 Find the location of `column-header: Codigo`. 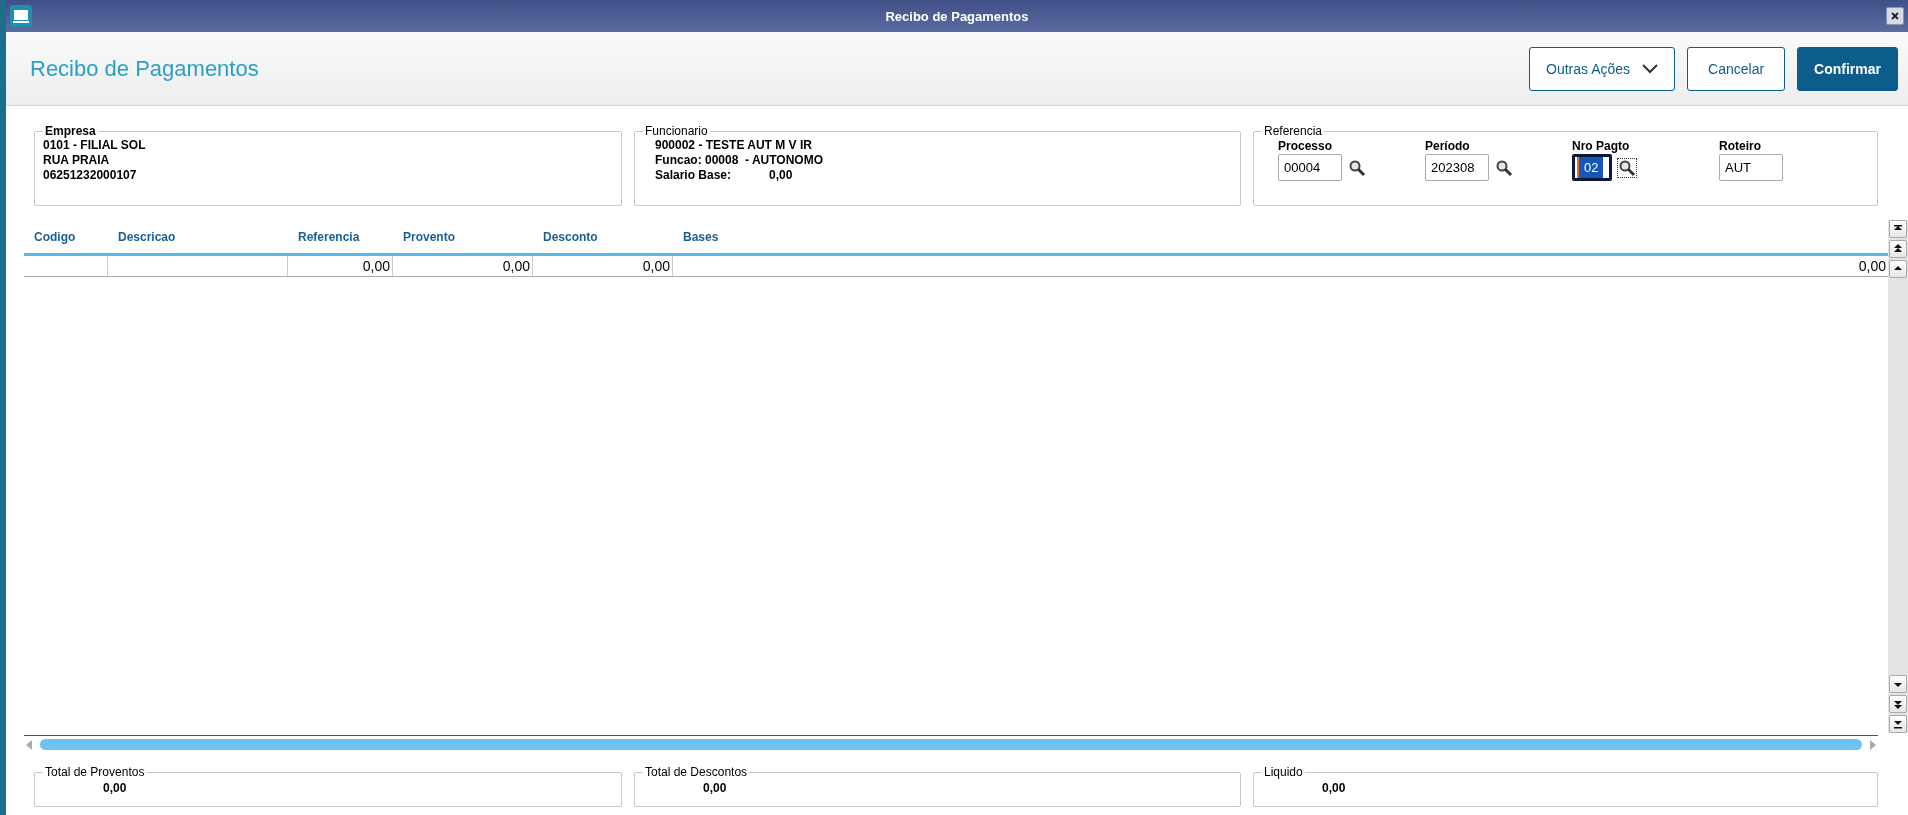

column-header: Codigo is located at coordinates (66, 236).